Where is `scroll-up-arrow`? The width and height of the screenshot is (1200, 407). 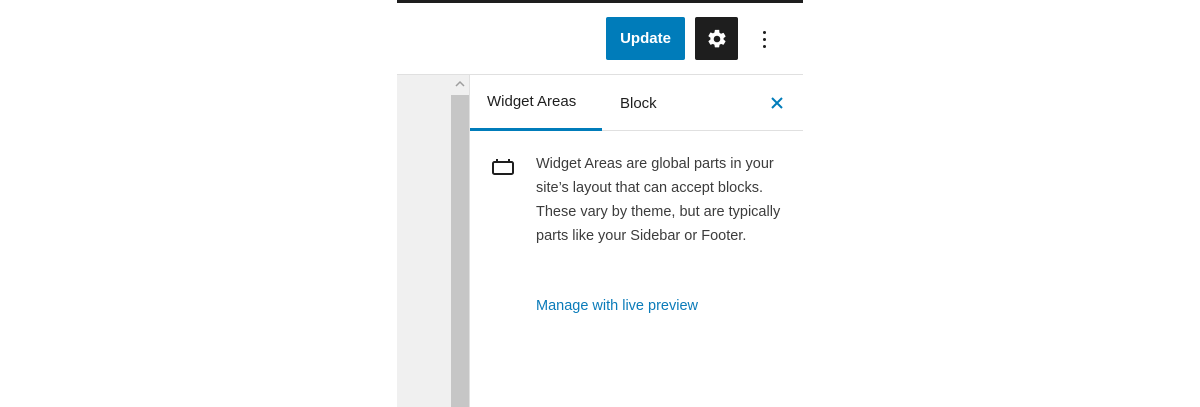
scroll-up-arrow is located at coordinates (460, 84).